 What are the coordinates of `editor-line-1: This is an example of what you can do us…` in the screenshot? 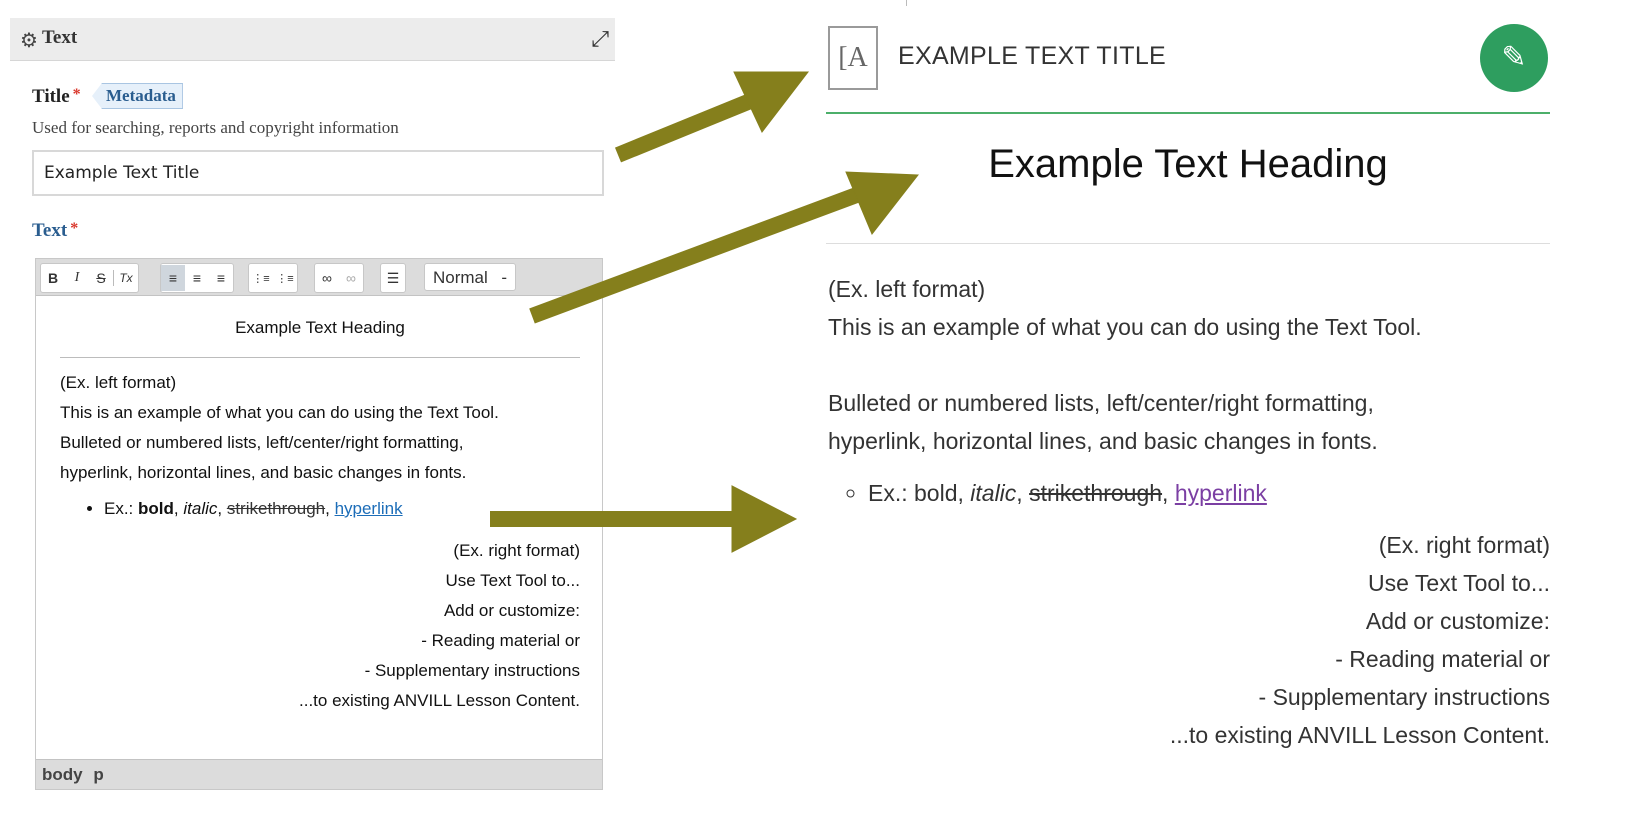 It's located at (279, 412).